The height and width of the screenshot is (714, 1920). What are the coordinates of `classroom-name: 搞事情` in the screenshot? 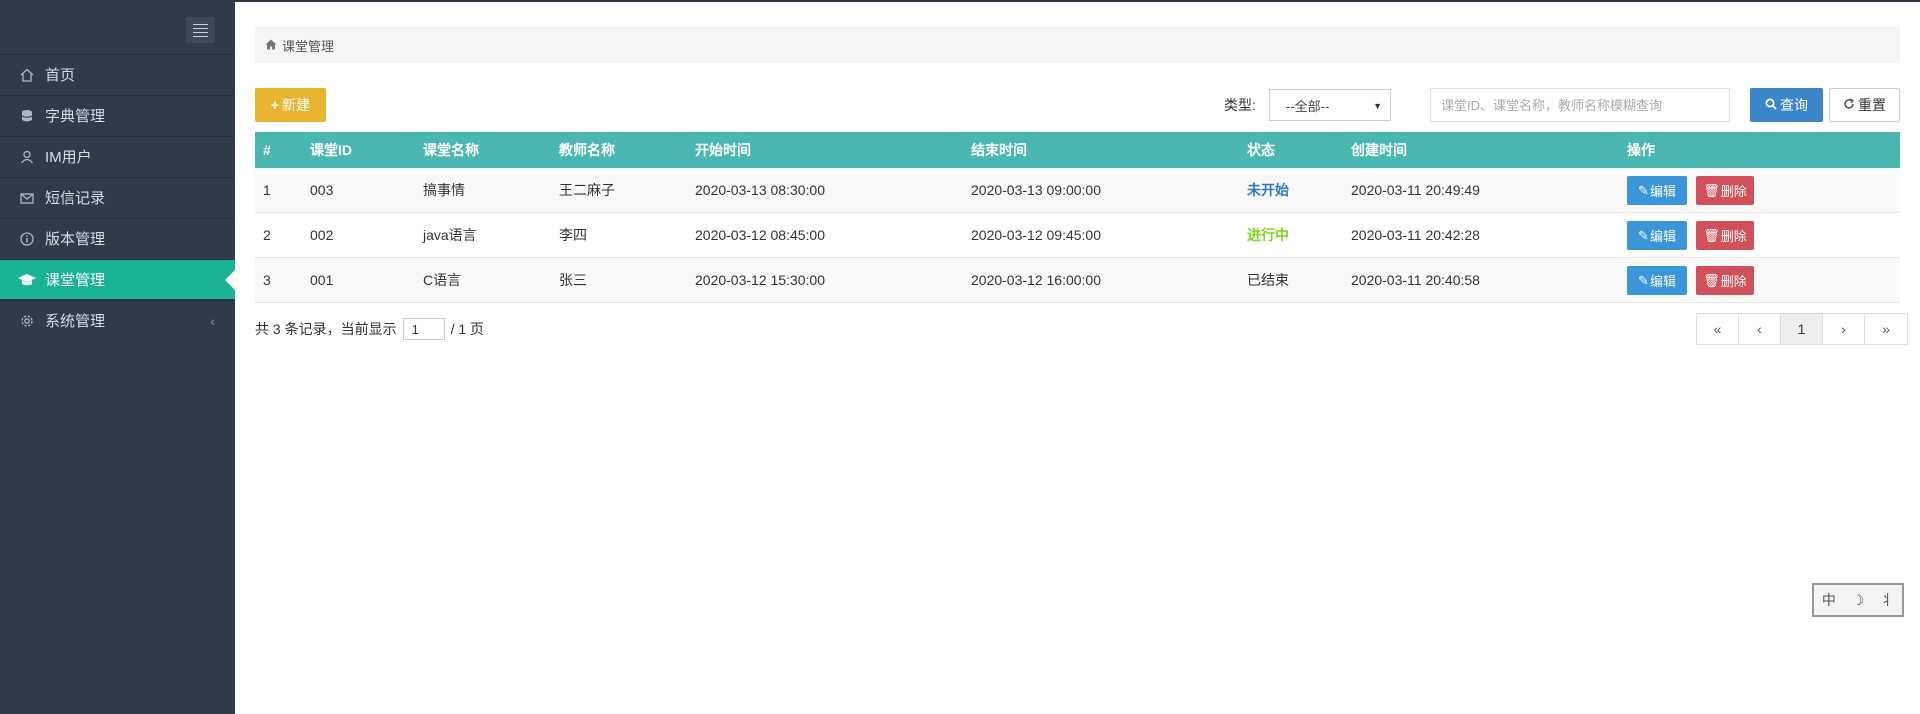 It's located at (444, 190).